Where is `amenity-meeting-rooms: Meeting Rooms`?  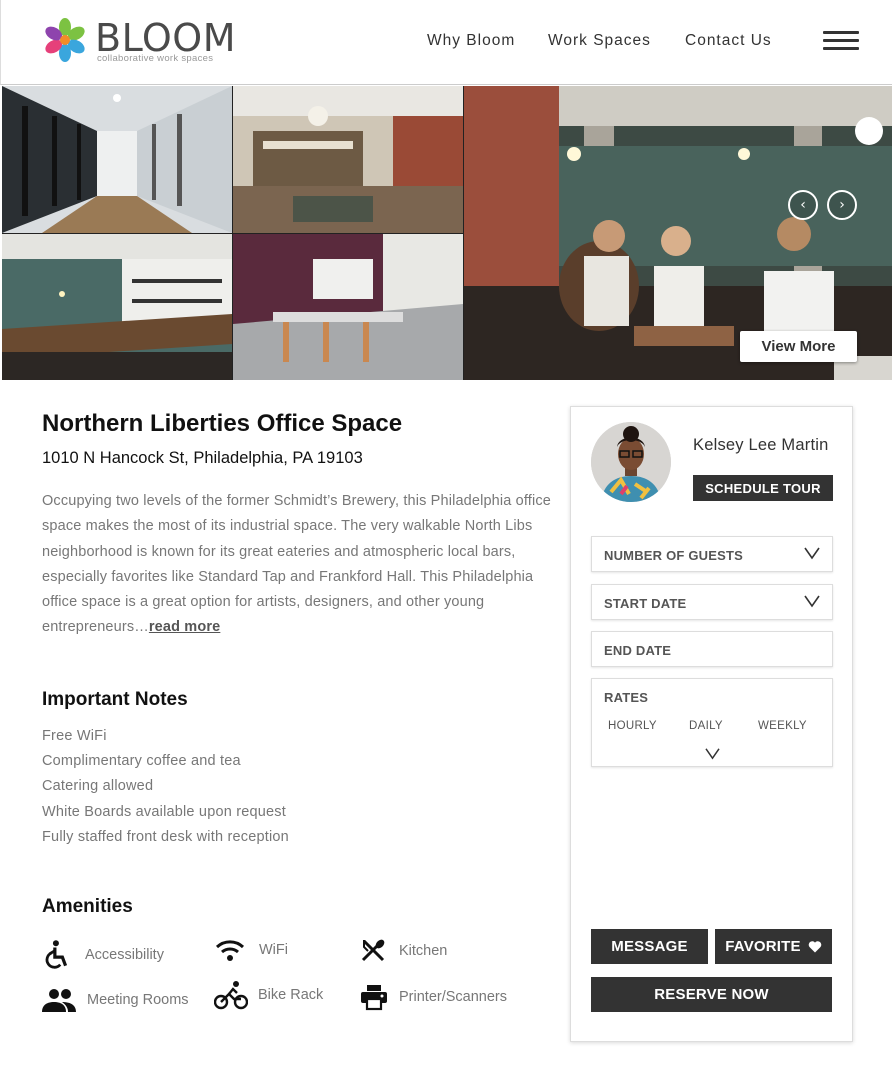
amenity-meeting-rooms: Meeting Rooms is located at coordinates (115, 1000).